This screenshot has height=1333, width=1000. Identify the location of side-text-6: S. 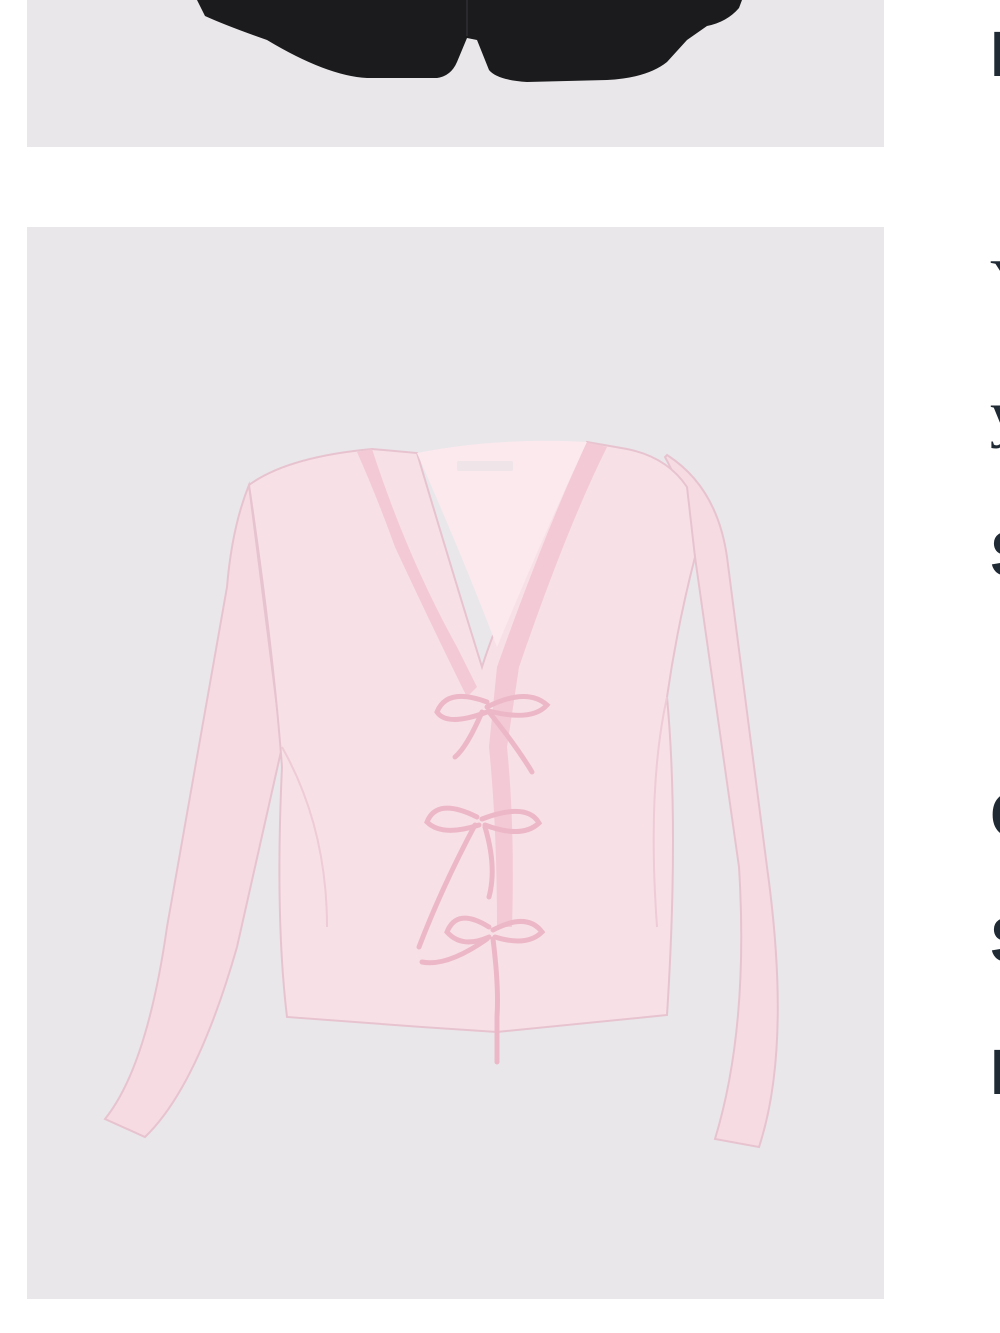
(995, 940).